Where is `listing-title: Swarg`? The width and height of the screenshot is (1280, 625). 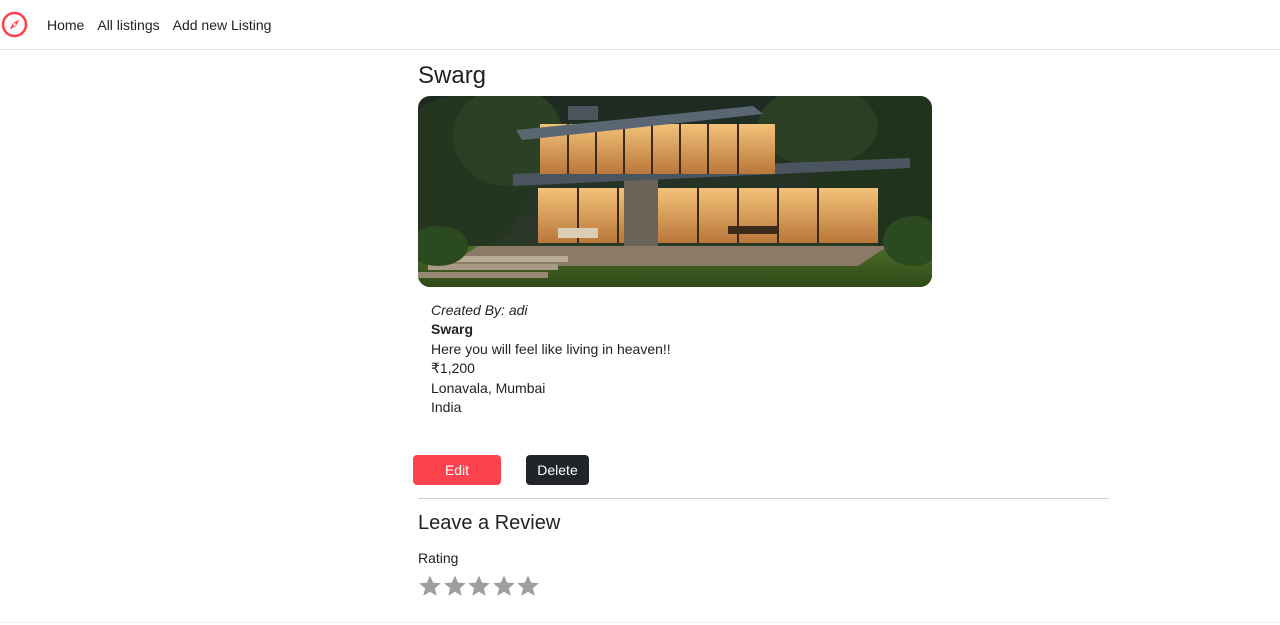 listing-title: Swarg is located at coordinates (452, 75).